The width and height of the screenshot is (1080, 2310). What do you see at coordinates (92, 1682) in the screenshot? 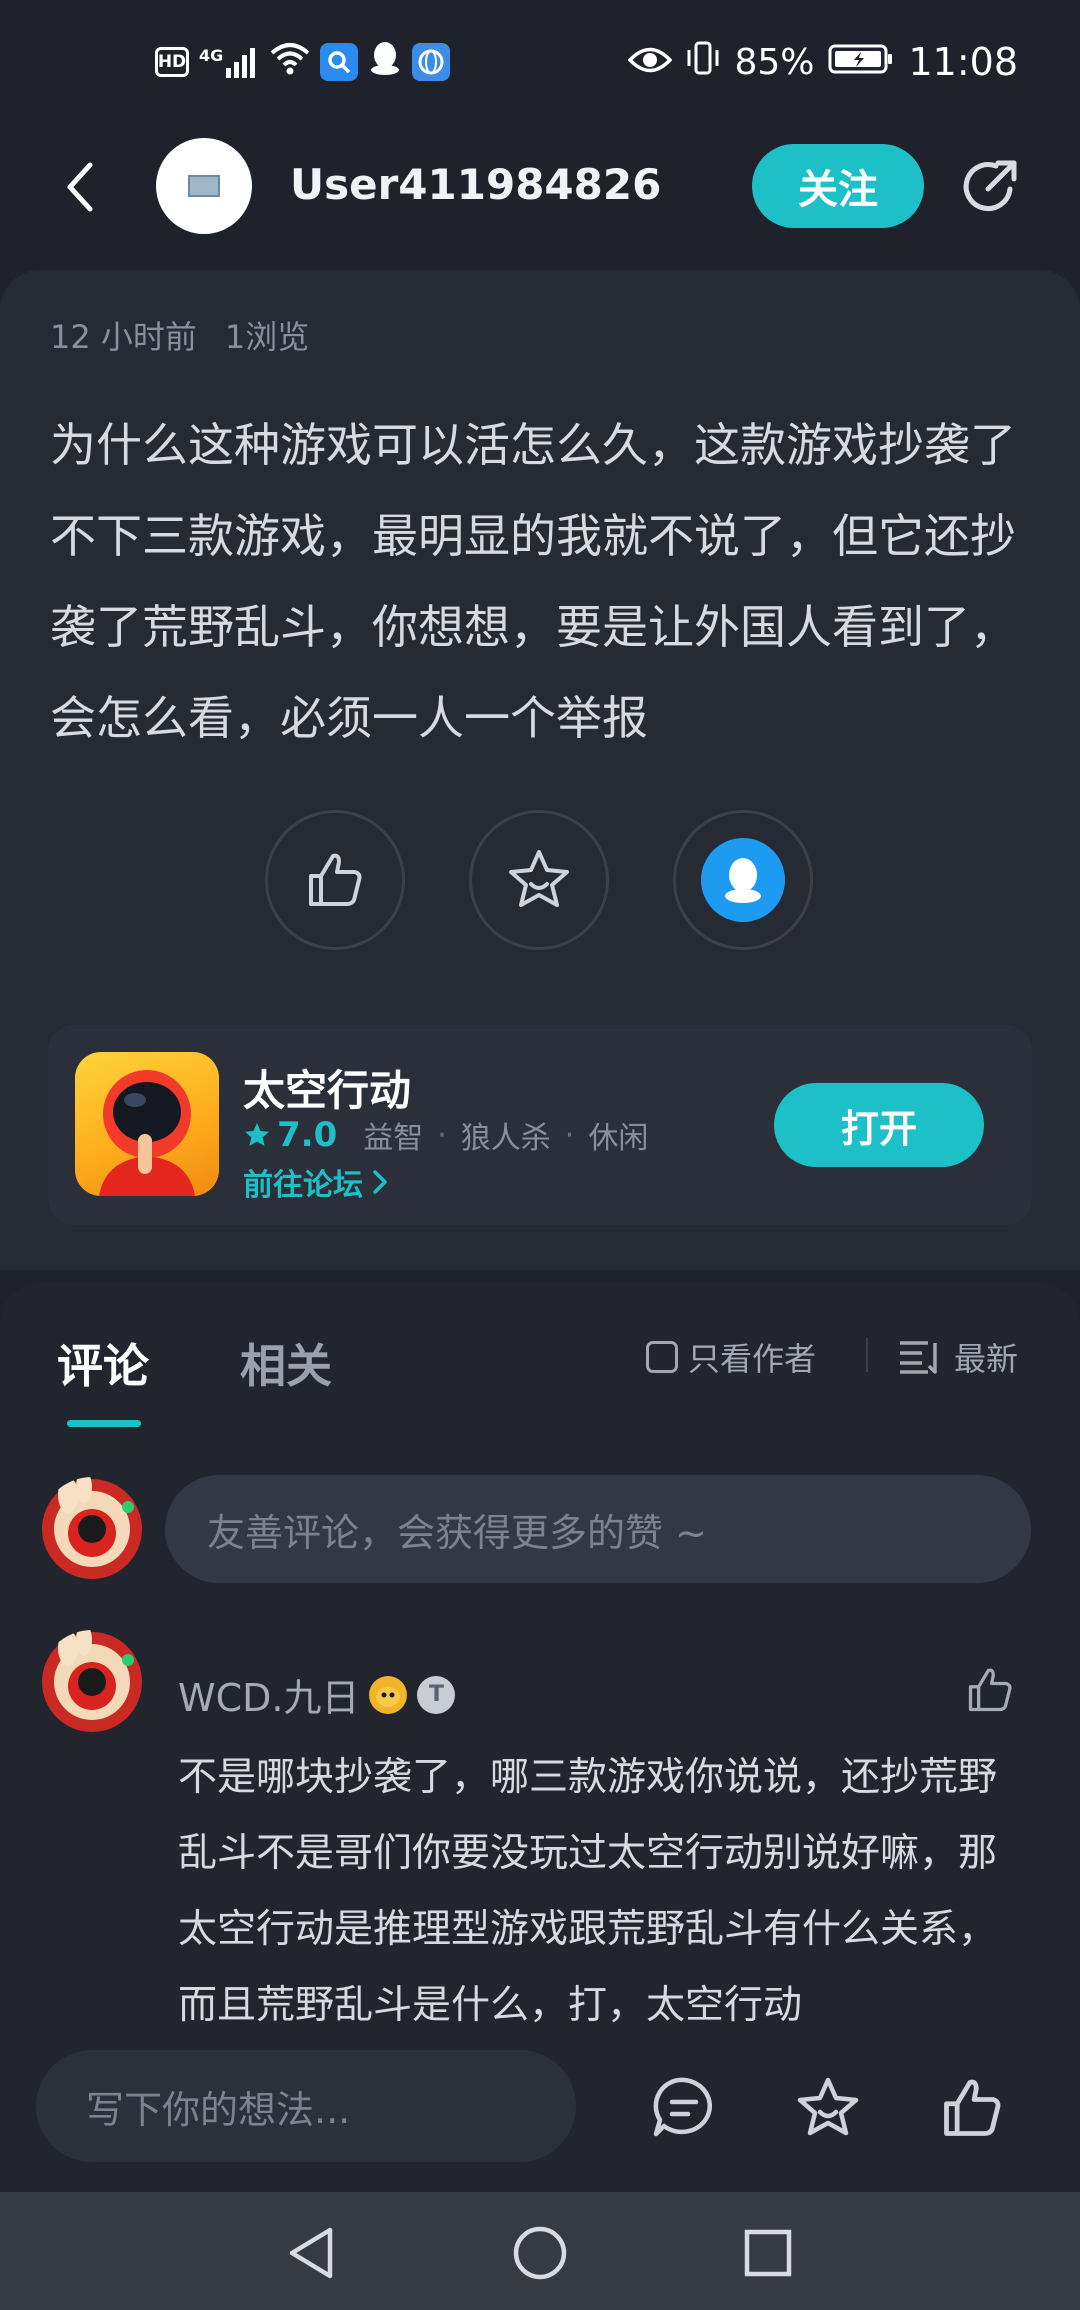
I see `commenter-avatar` at bounding box center [92, 1682].